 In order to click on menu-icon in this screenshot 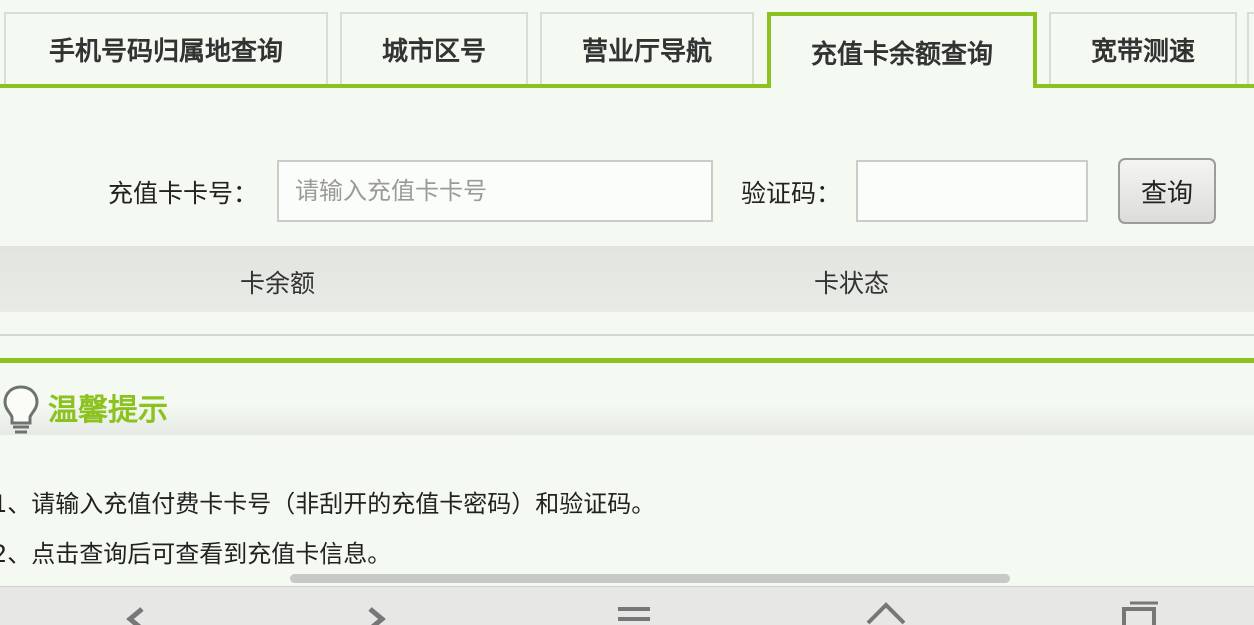, I will do `click(634, 606)`.